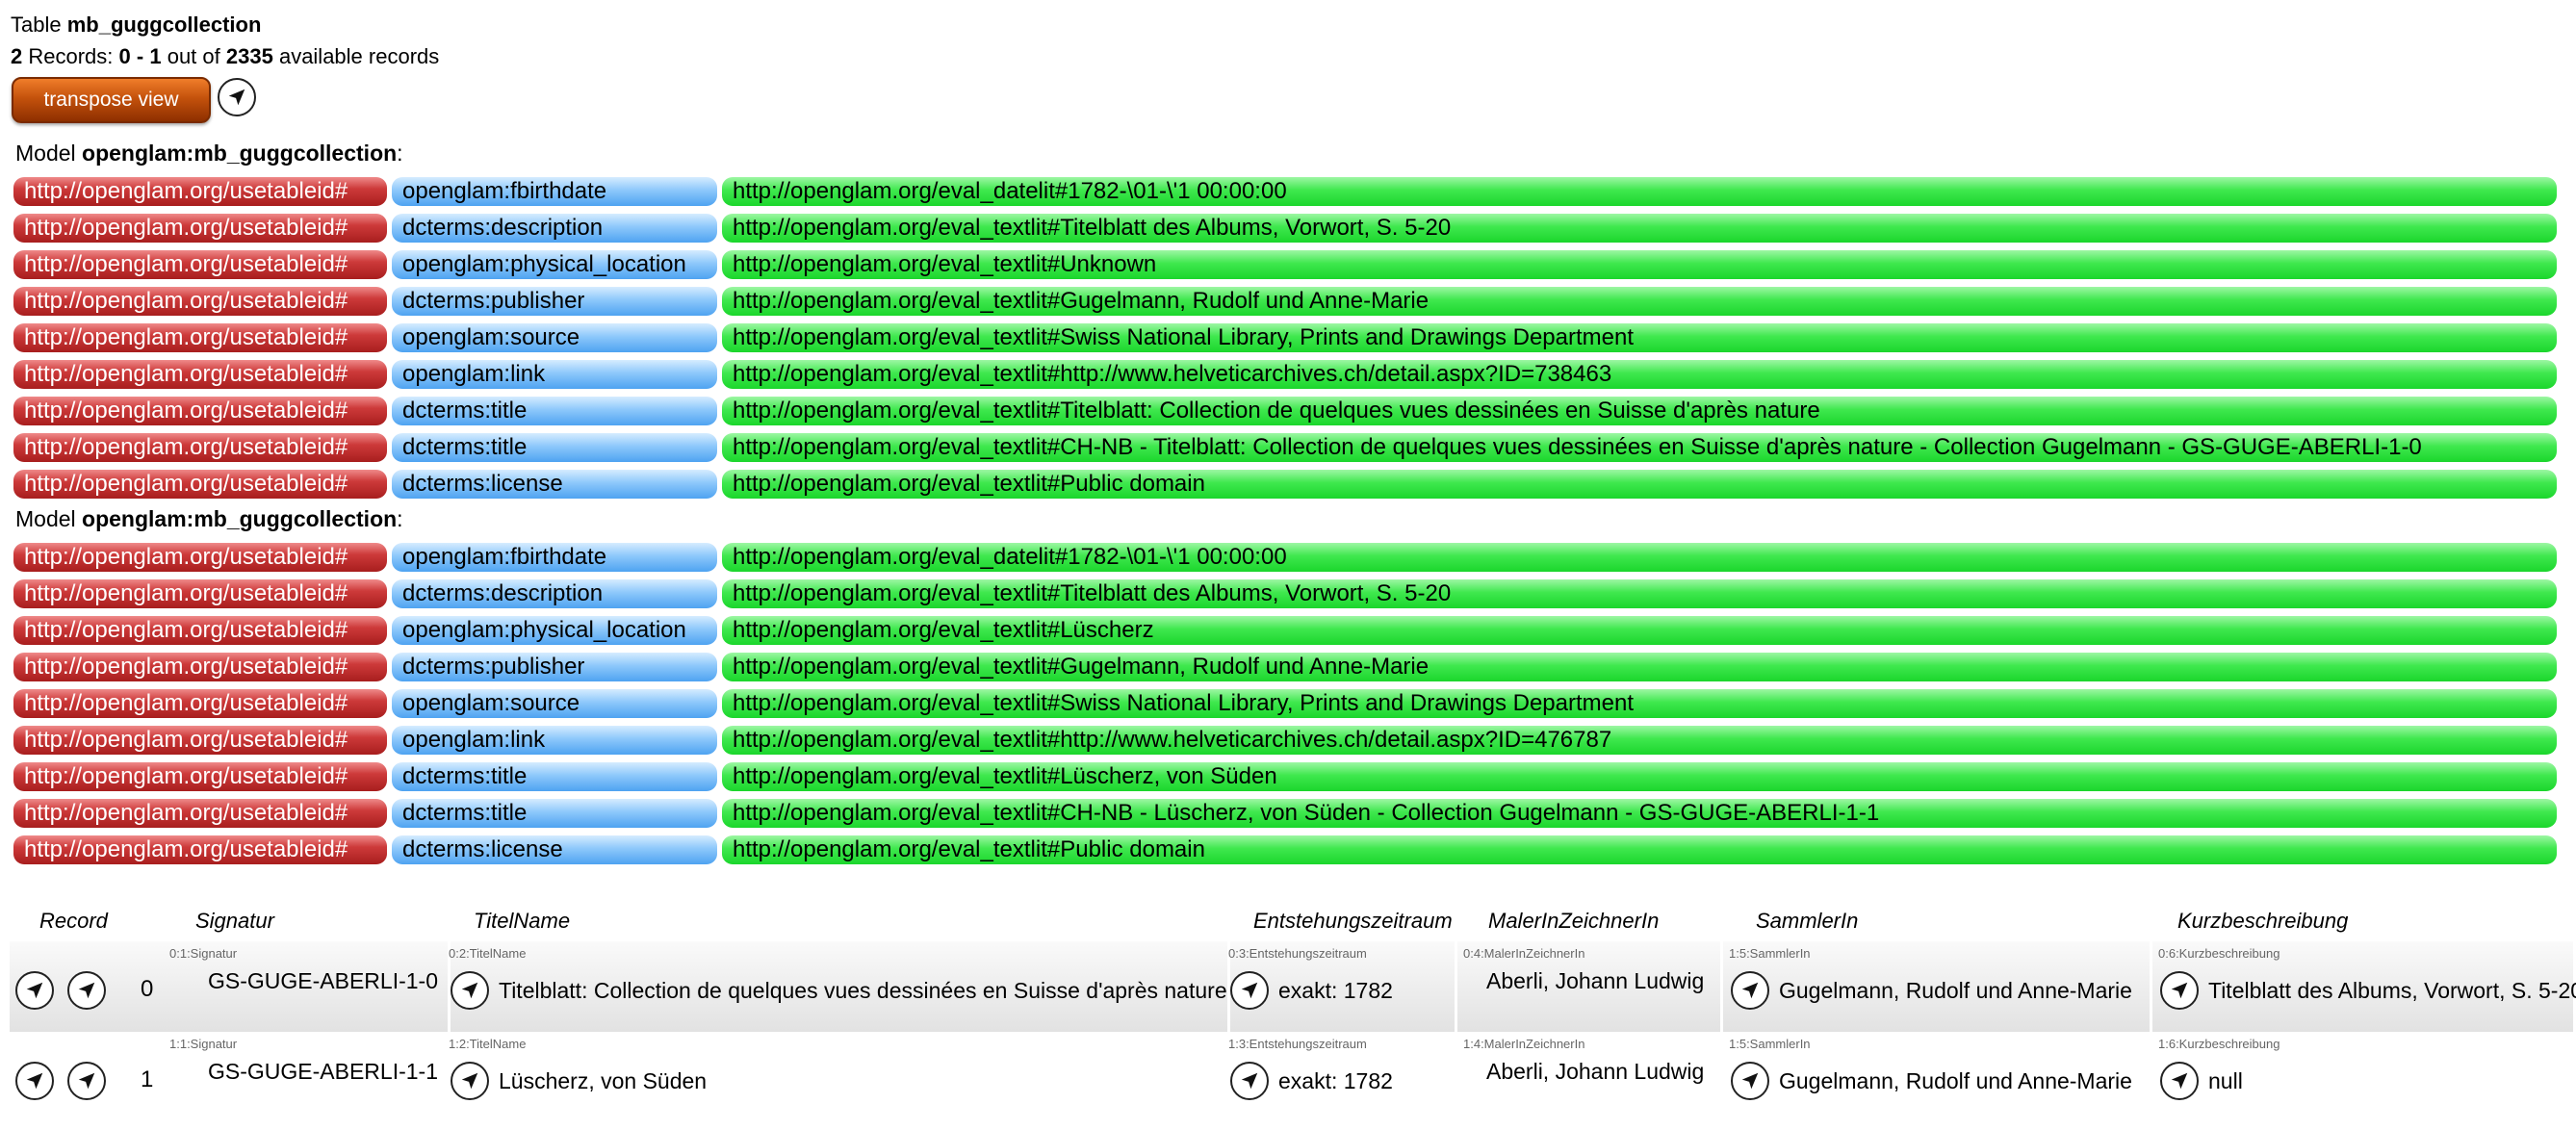 This screenshot has width=2576, height=1130. Describe the element at coordinates (1340, 986) in the screenshot. I see `table-cell: 0:3:Entstehungszeitraum exakt: 1782` at that location.